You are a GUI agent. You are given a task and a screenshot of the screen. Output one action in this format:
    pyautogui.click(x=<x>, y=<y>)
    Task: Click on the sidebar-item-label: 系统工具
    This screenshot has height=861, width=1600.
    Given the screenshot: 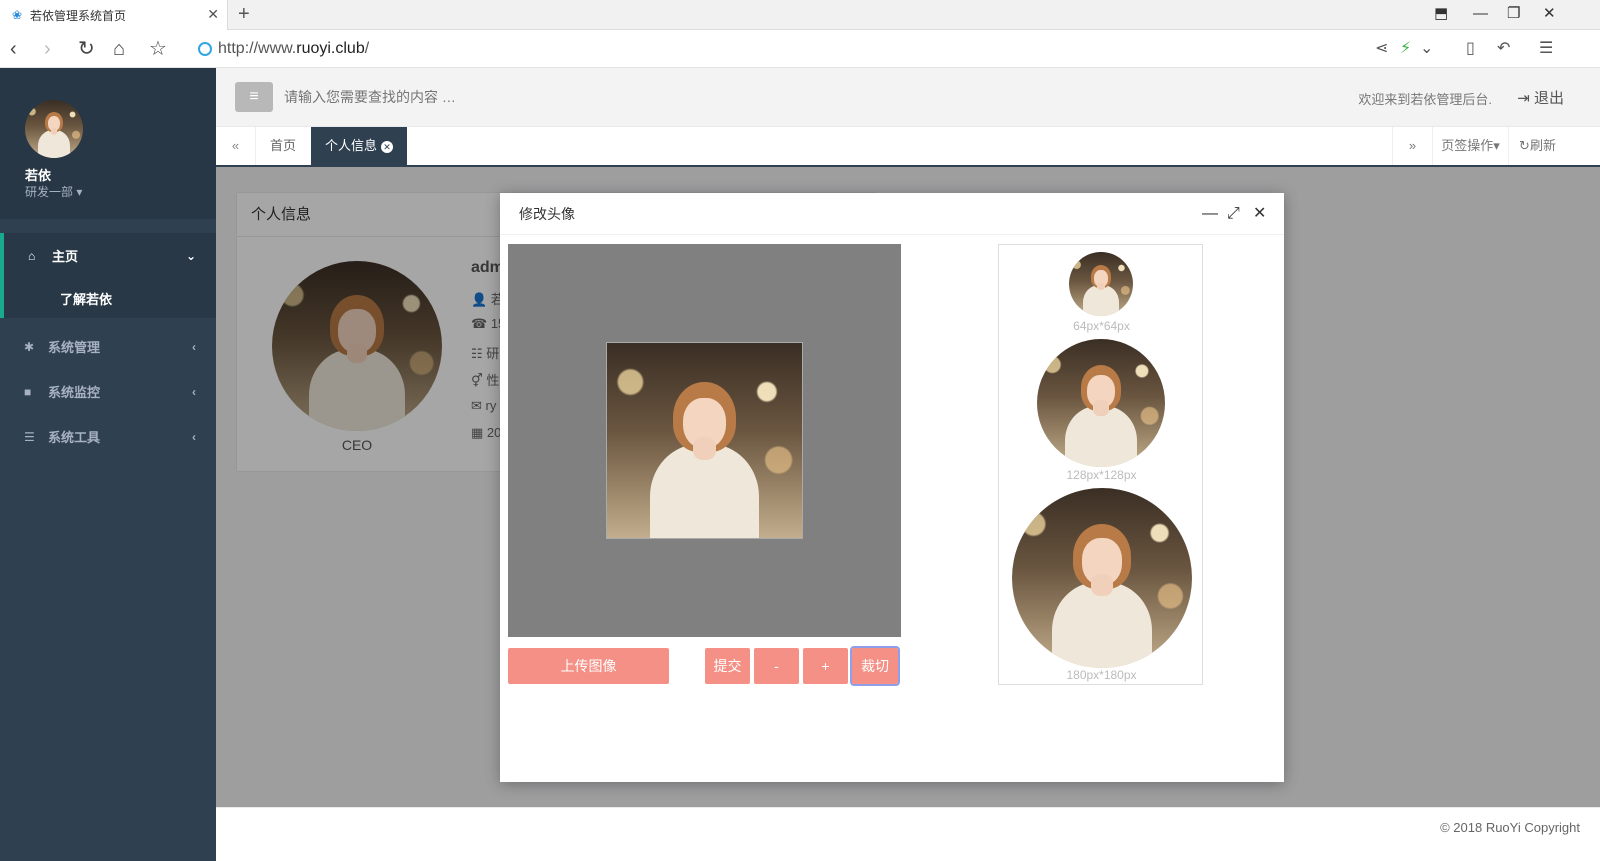 What is the action you would take?
    pyautogui.click(x=74, y=437)
    